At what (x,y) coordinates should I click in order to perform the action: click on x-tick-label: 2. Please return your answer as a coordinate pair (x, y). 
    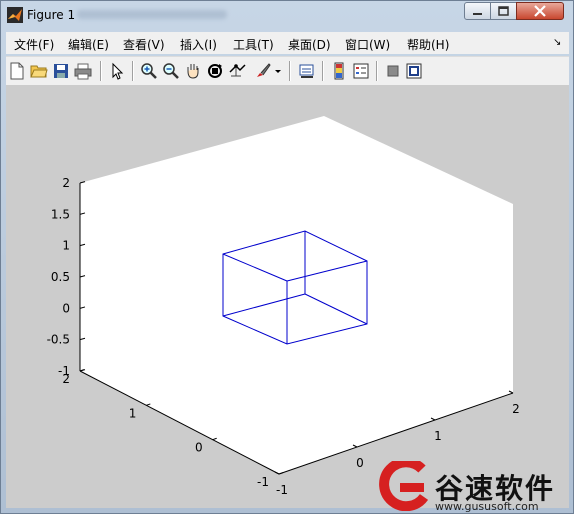
    Looking at the image, I should click on (516, 409).